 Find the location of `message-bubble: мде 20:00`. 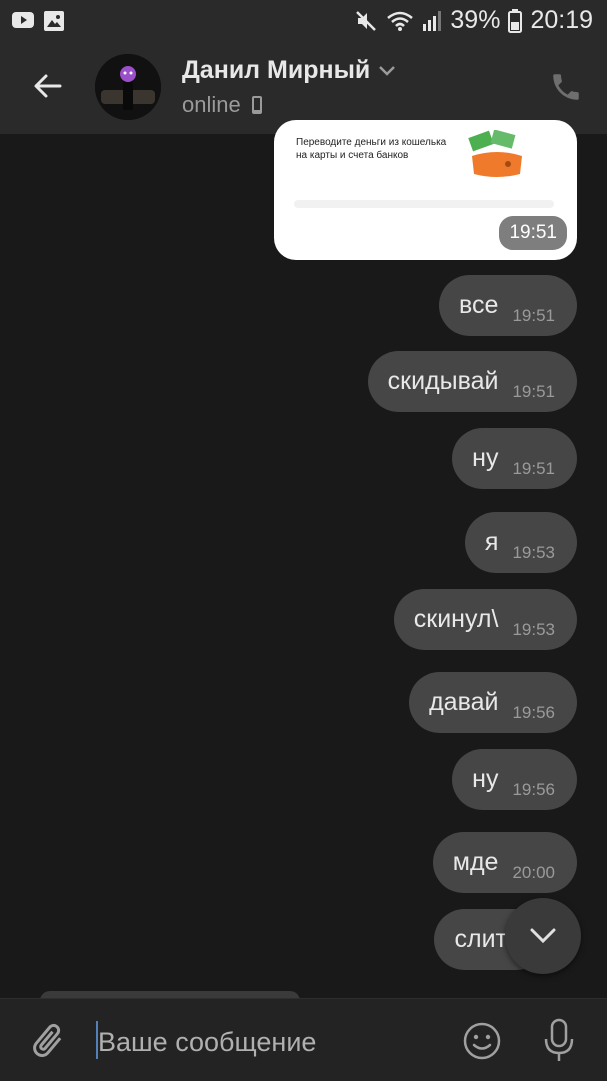

message-bubble: мде 20:00 is located at coordinates (504, 862).